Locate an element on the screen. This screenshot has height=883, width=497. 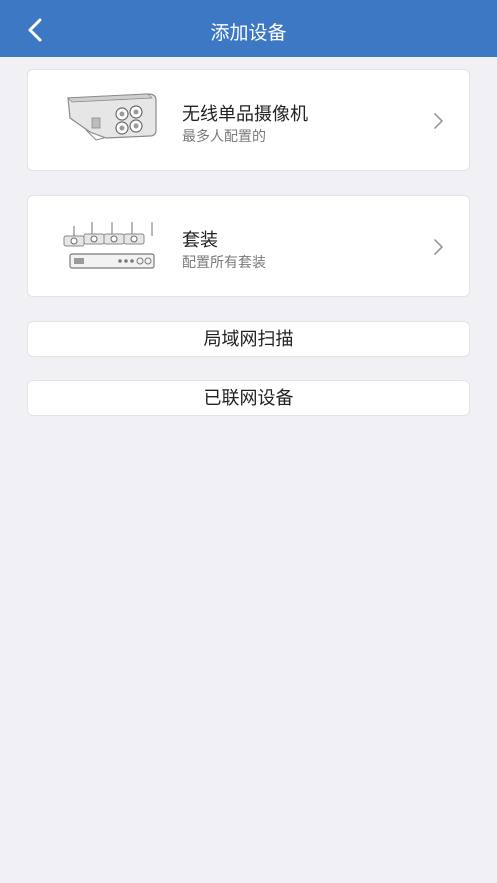
page-title: 添加设备 is located at coordinates (248, 33).